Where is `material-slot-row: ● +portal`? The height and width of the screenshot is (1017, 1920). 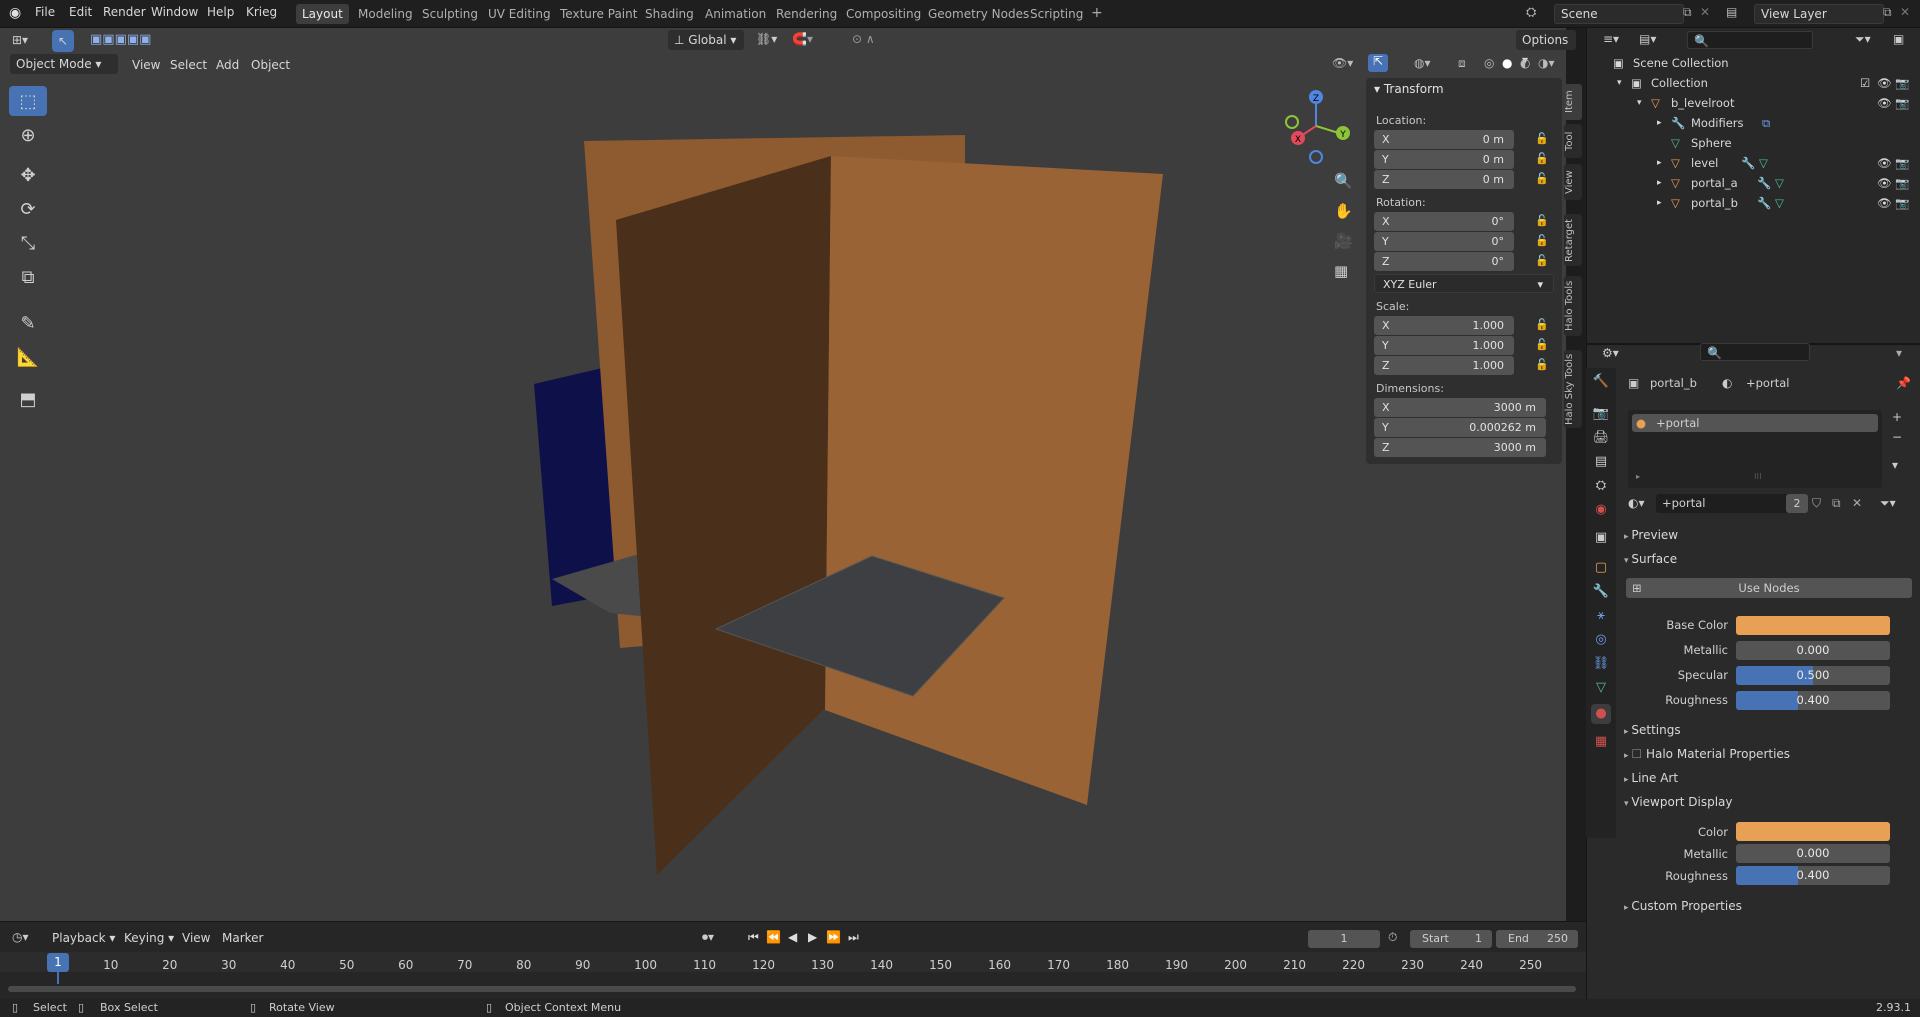
material-slot-row: ● +portal is located at coordinates (1755, 423).